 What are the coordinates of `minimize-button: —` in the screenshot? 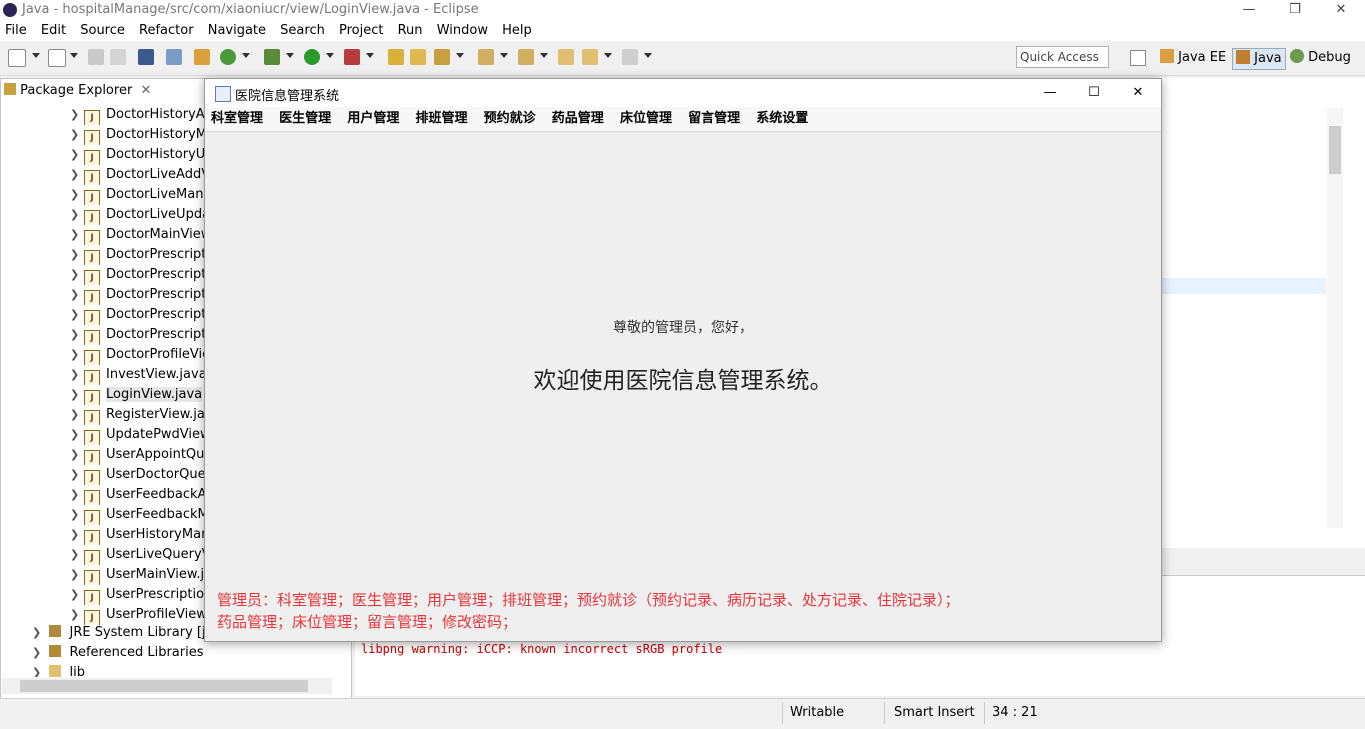 It's located at (1249, 10).